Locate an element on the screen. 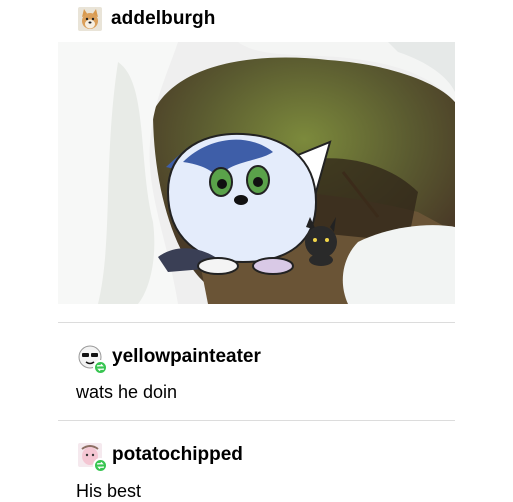 This screenshot has height=502, width=513. reblog-header: yellowpainteater is located at coordinates (169, 359).